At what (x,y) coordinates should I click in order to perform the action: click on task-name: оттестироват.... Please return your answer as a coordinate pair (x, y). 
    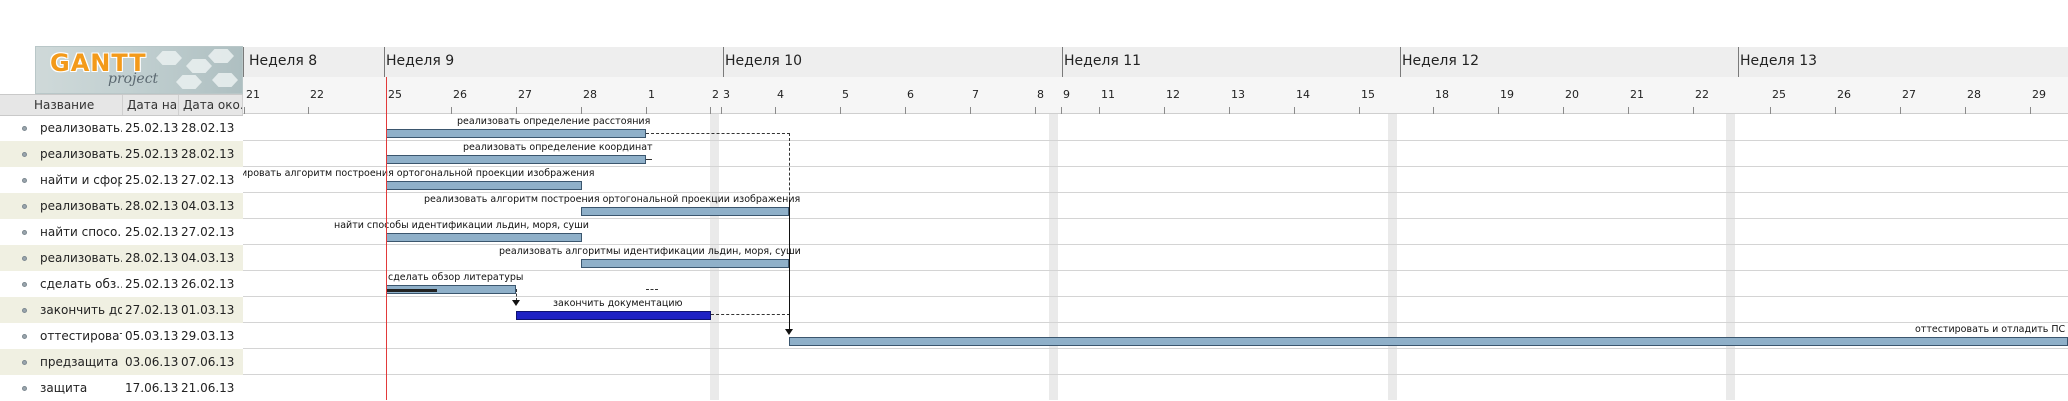
    Looking at the image, I should click on (81, 336).